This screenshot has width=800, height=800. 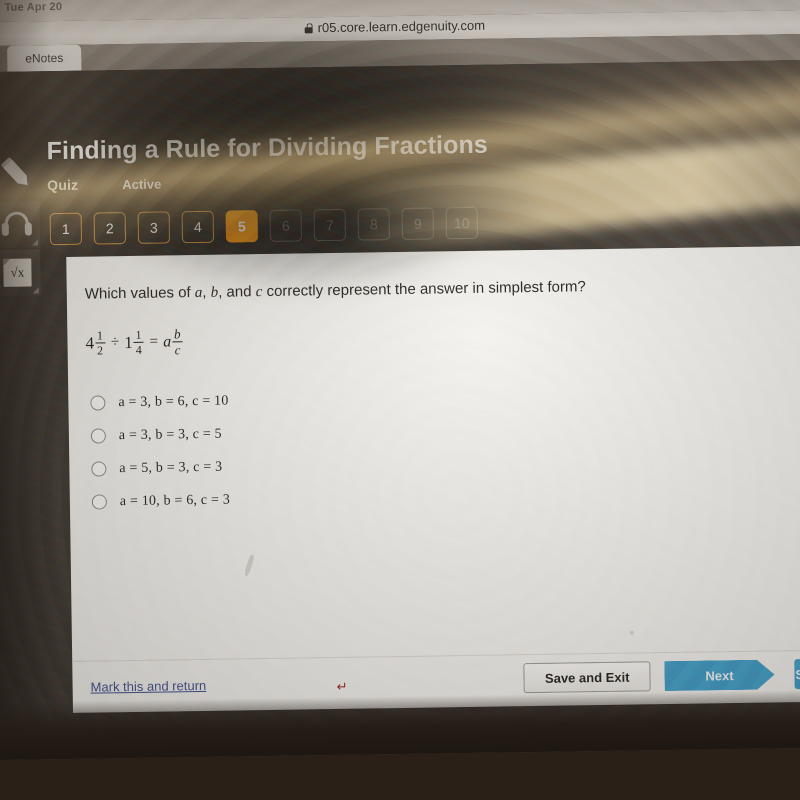 What do you see at coordinates (138, 349) in the screenshot?
I see `expr-den-2: 4` at bounding box center [138, 349].